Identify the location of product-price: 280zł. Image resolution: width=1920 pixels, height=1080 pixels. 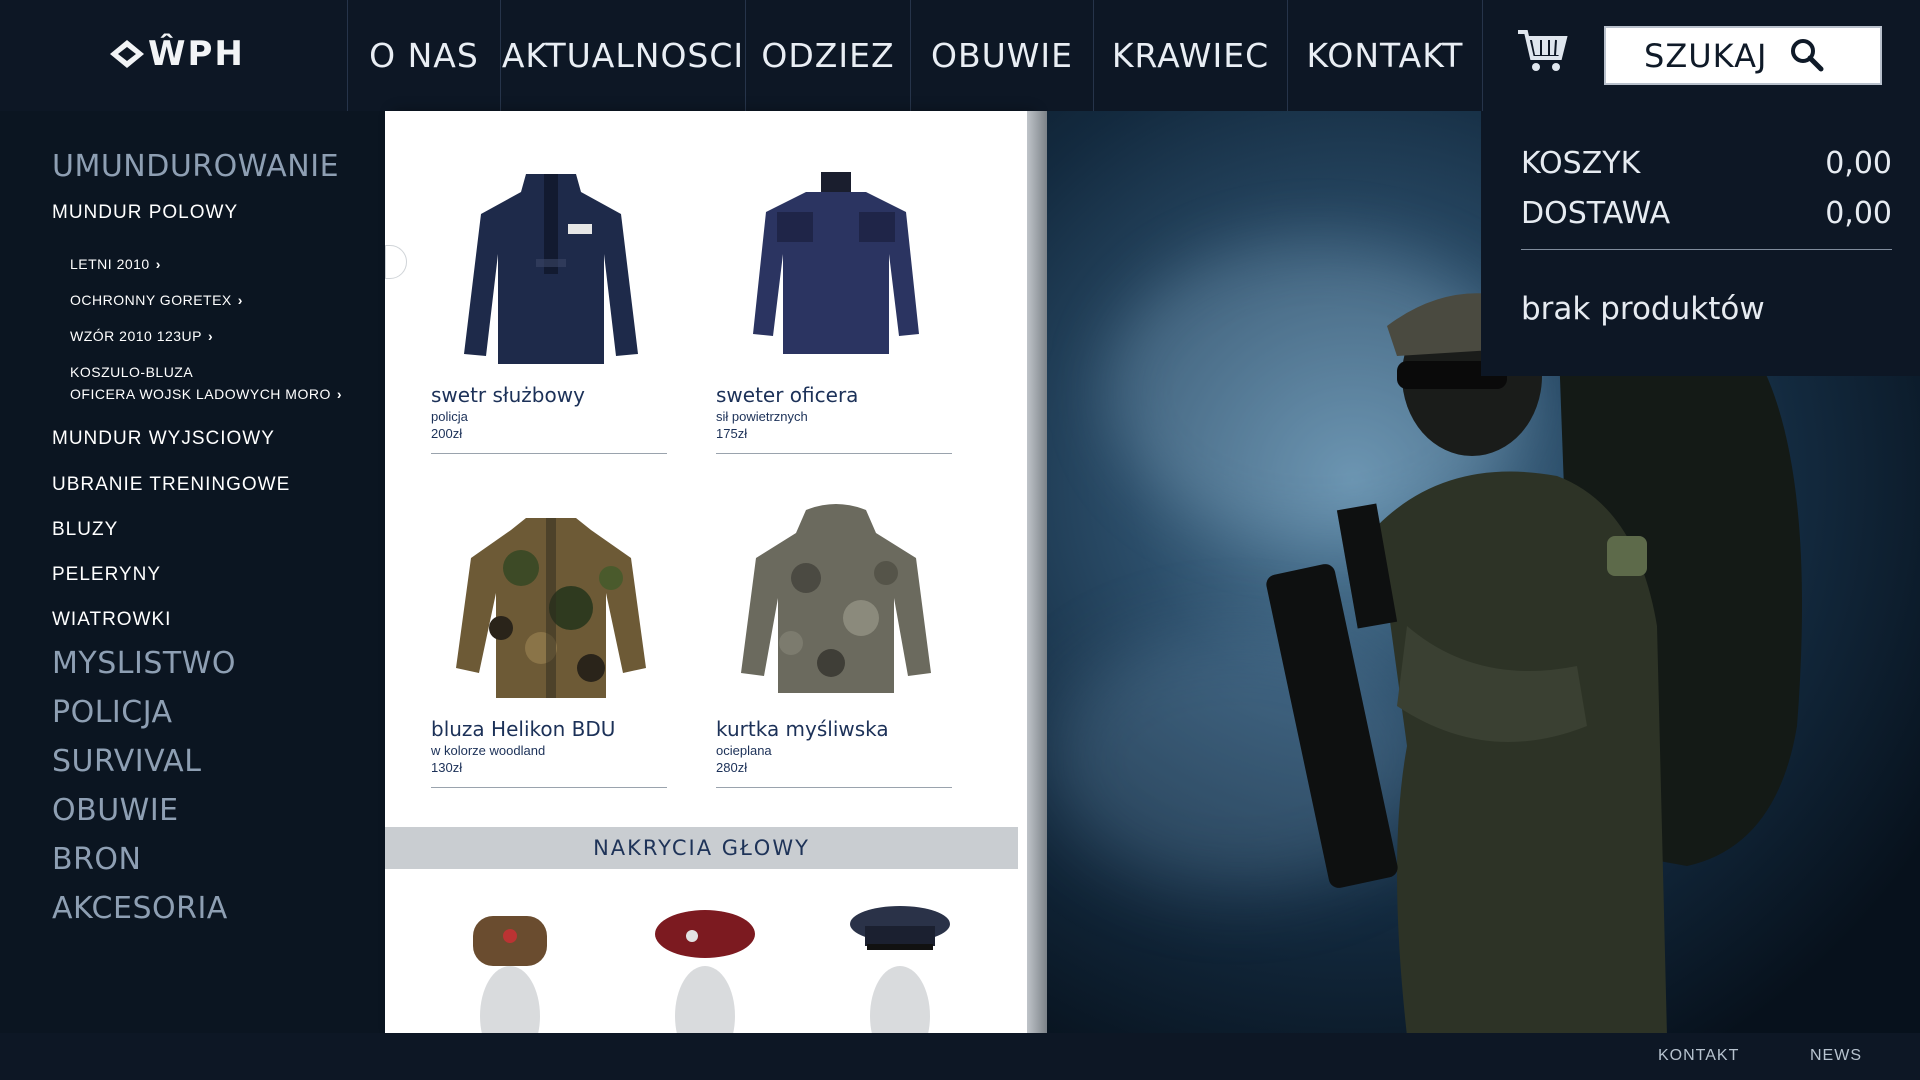
(732, 767).